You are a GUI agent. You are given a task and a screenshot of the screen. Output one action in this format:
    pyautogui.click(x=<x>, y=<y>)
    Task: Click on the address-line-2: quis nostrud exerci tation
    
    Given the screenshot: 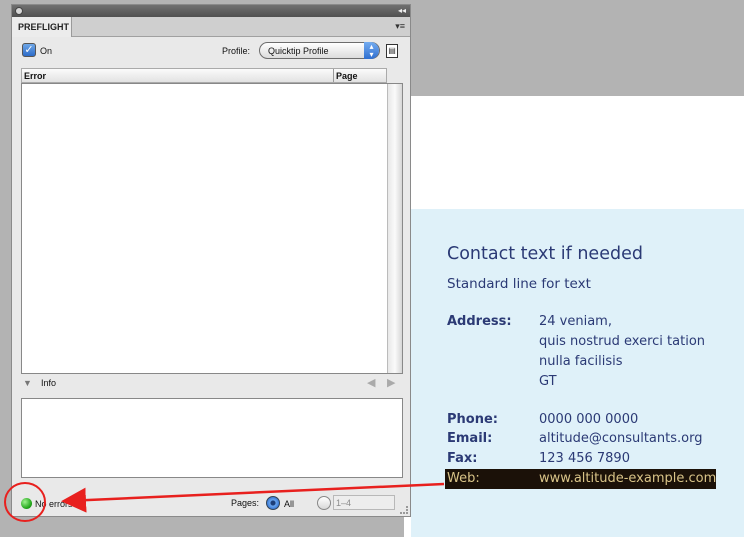 What is the action you would take?
    pyautogui.click(x=622, y=341)
    